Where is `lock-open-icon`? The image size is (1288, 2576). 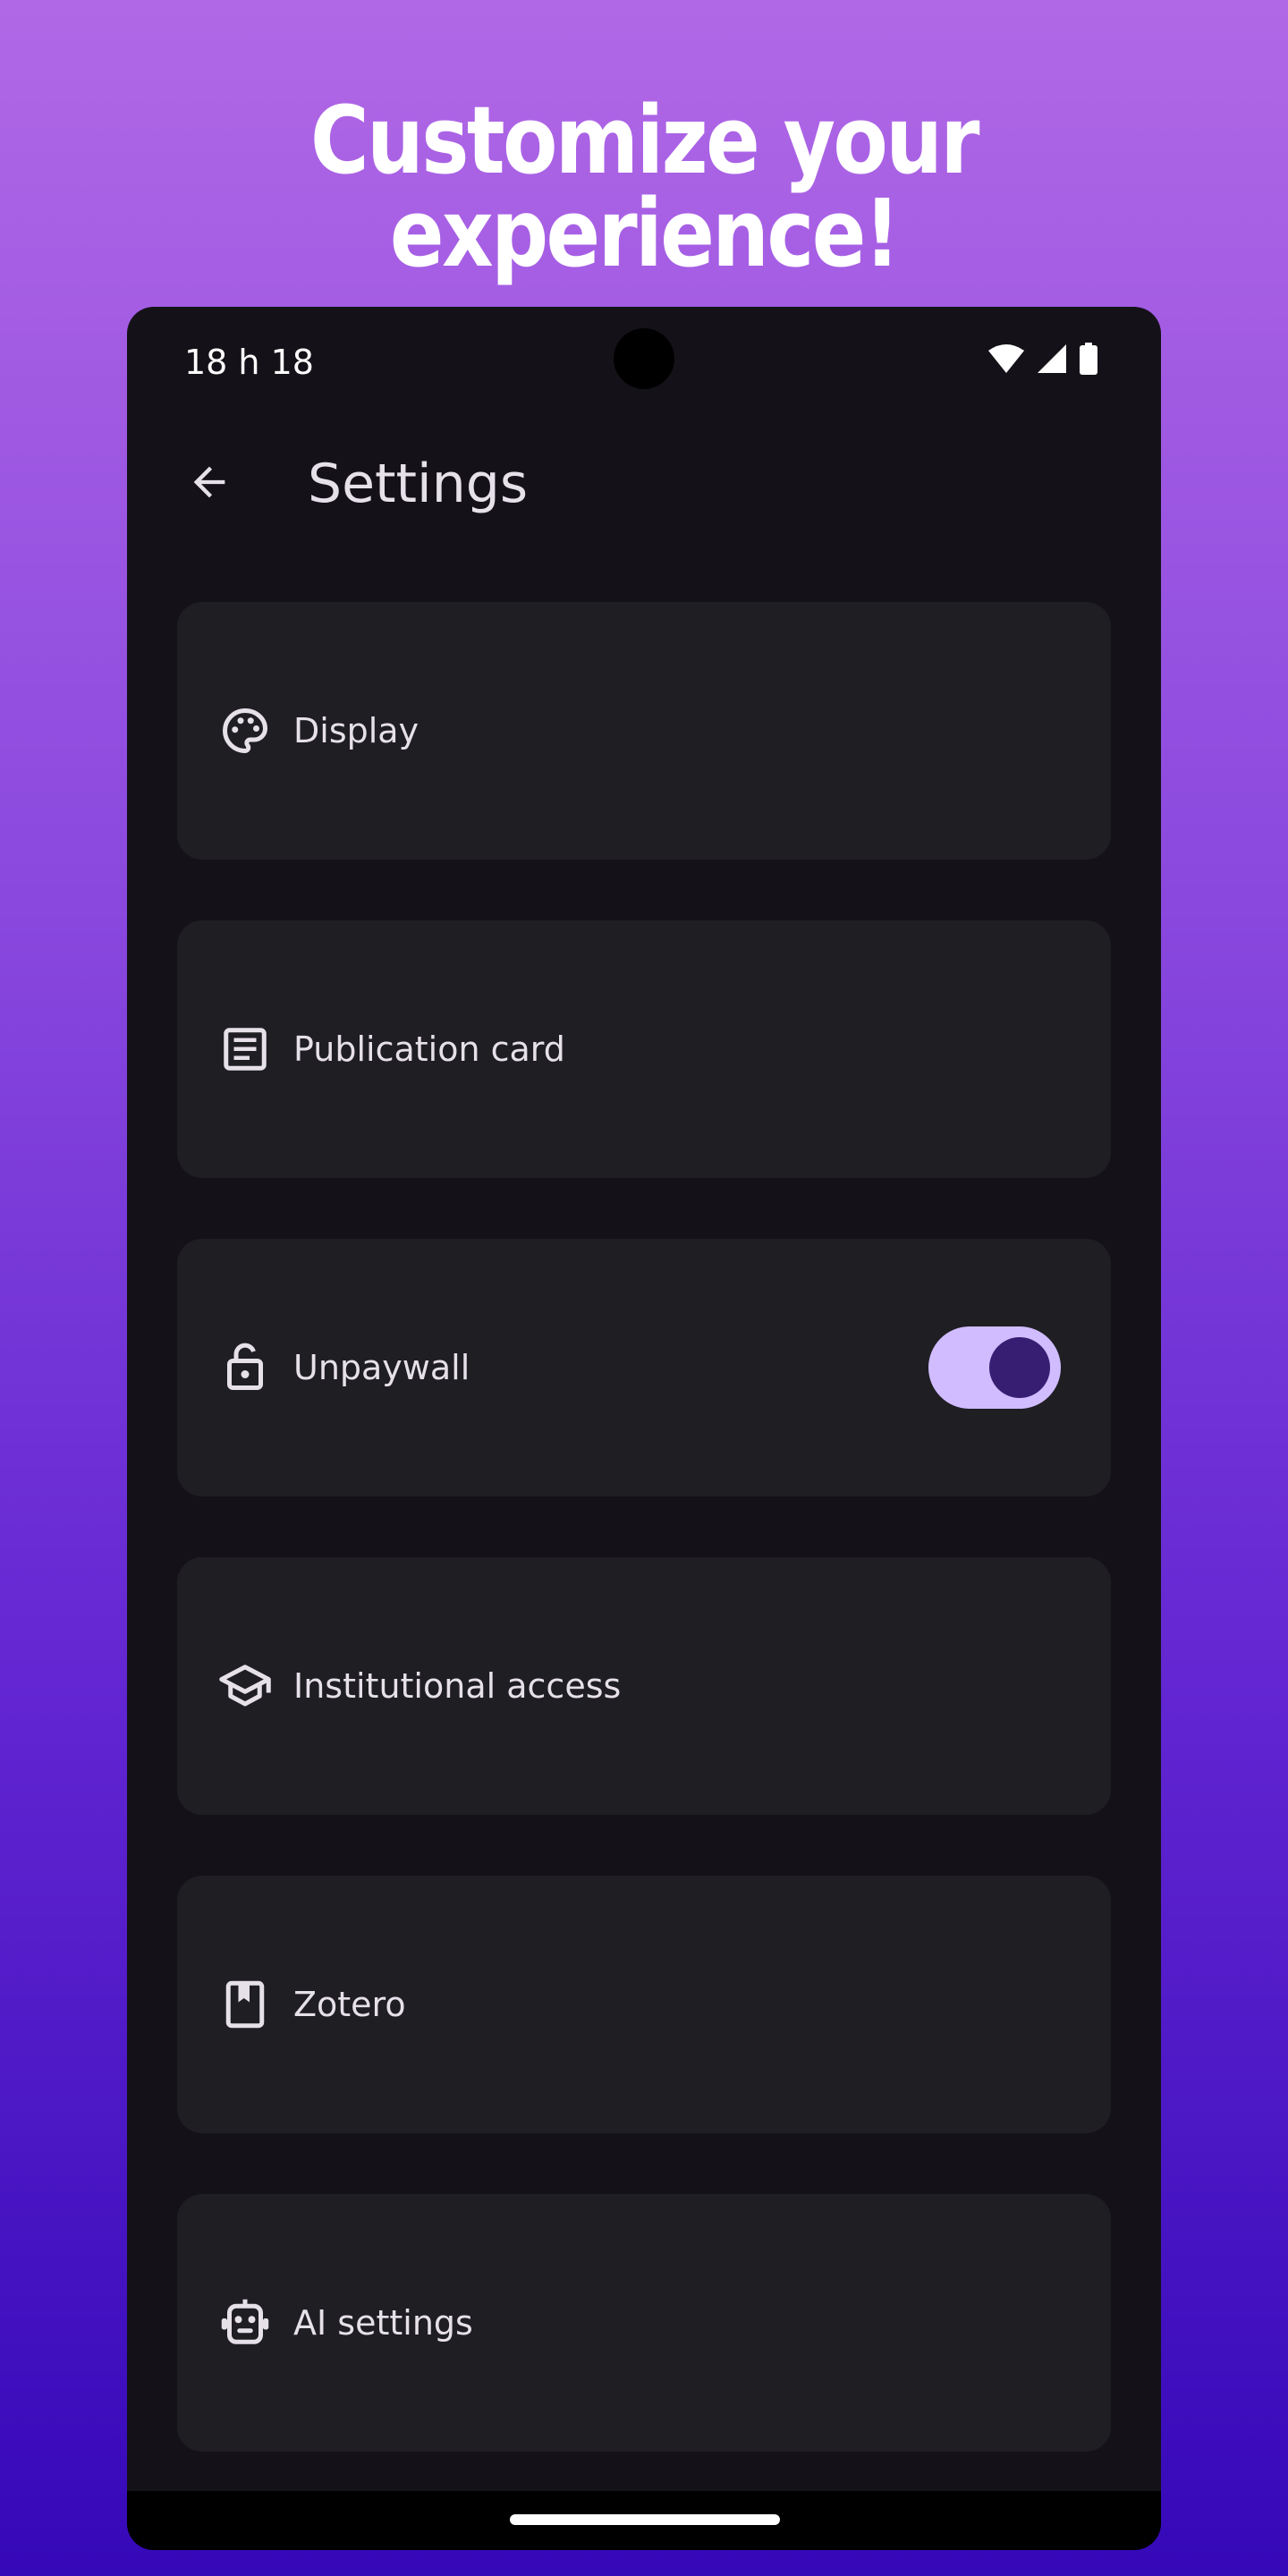 lock-open-icon is located at coordinates (245, 1367).